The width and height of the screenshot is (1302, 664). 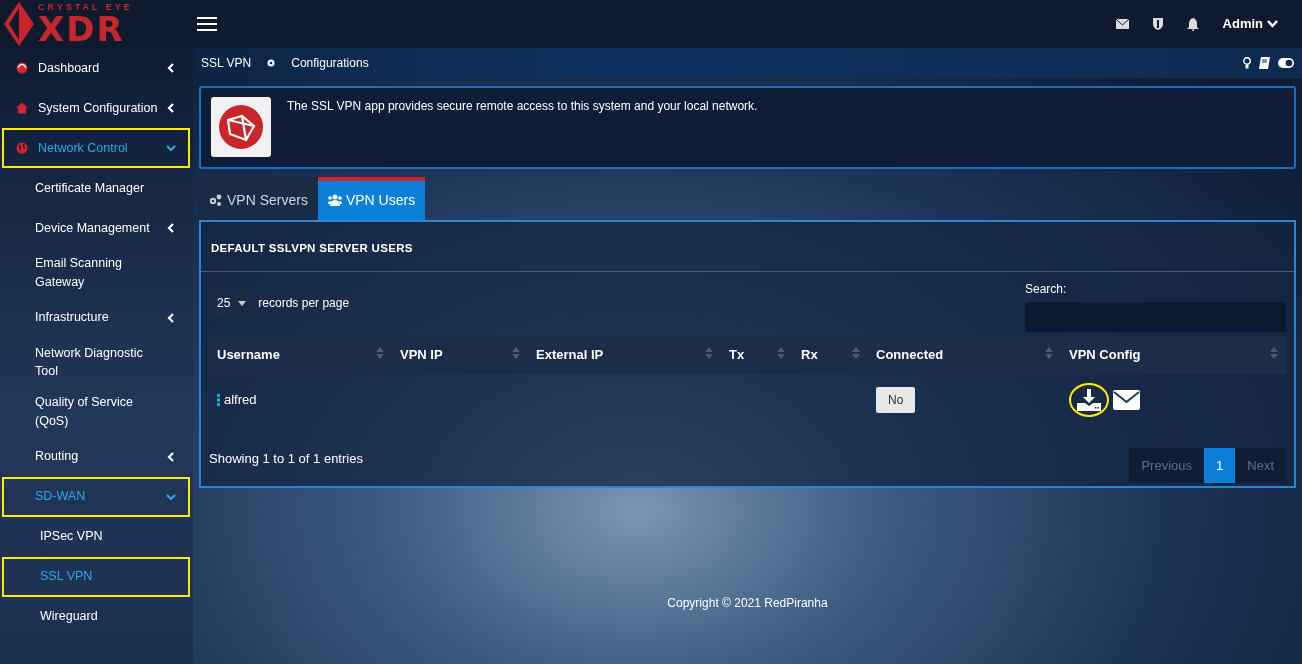 What do you see at coordinates (258, 198) in the screenshot?
I see `tab: VPN Servers` at bounding box center [258, 198].